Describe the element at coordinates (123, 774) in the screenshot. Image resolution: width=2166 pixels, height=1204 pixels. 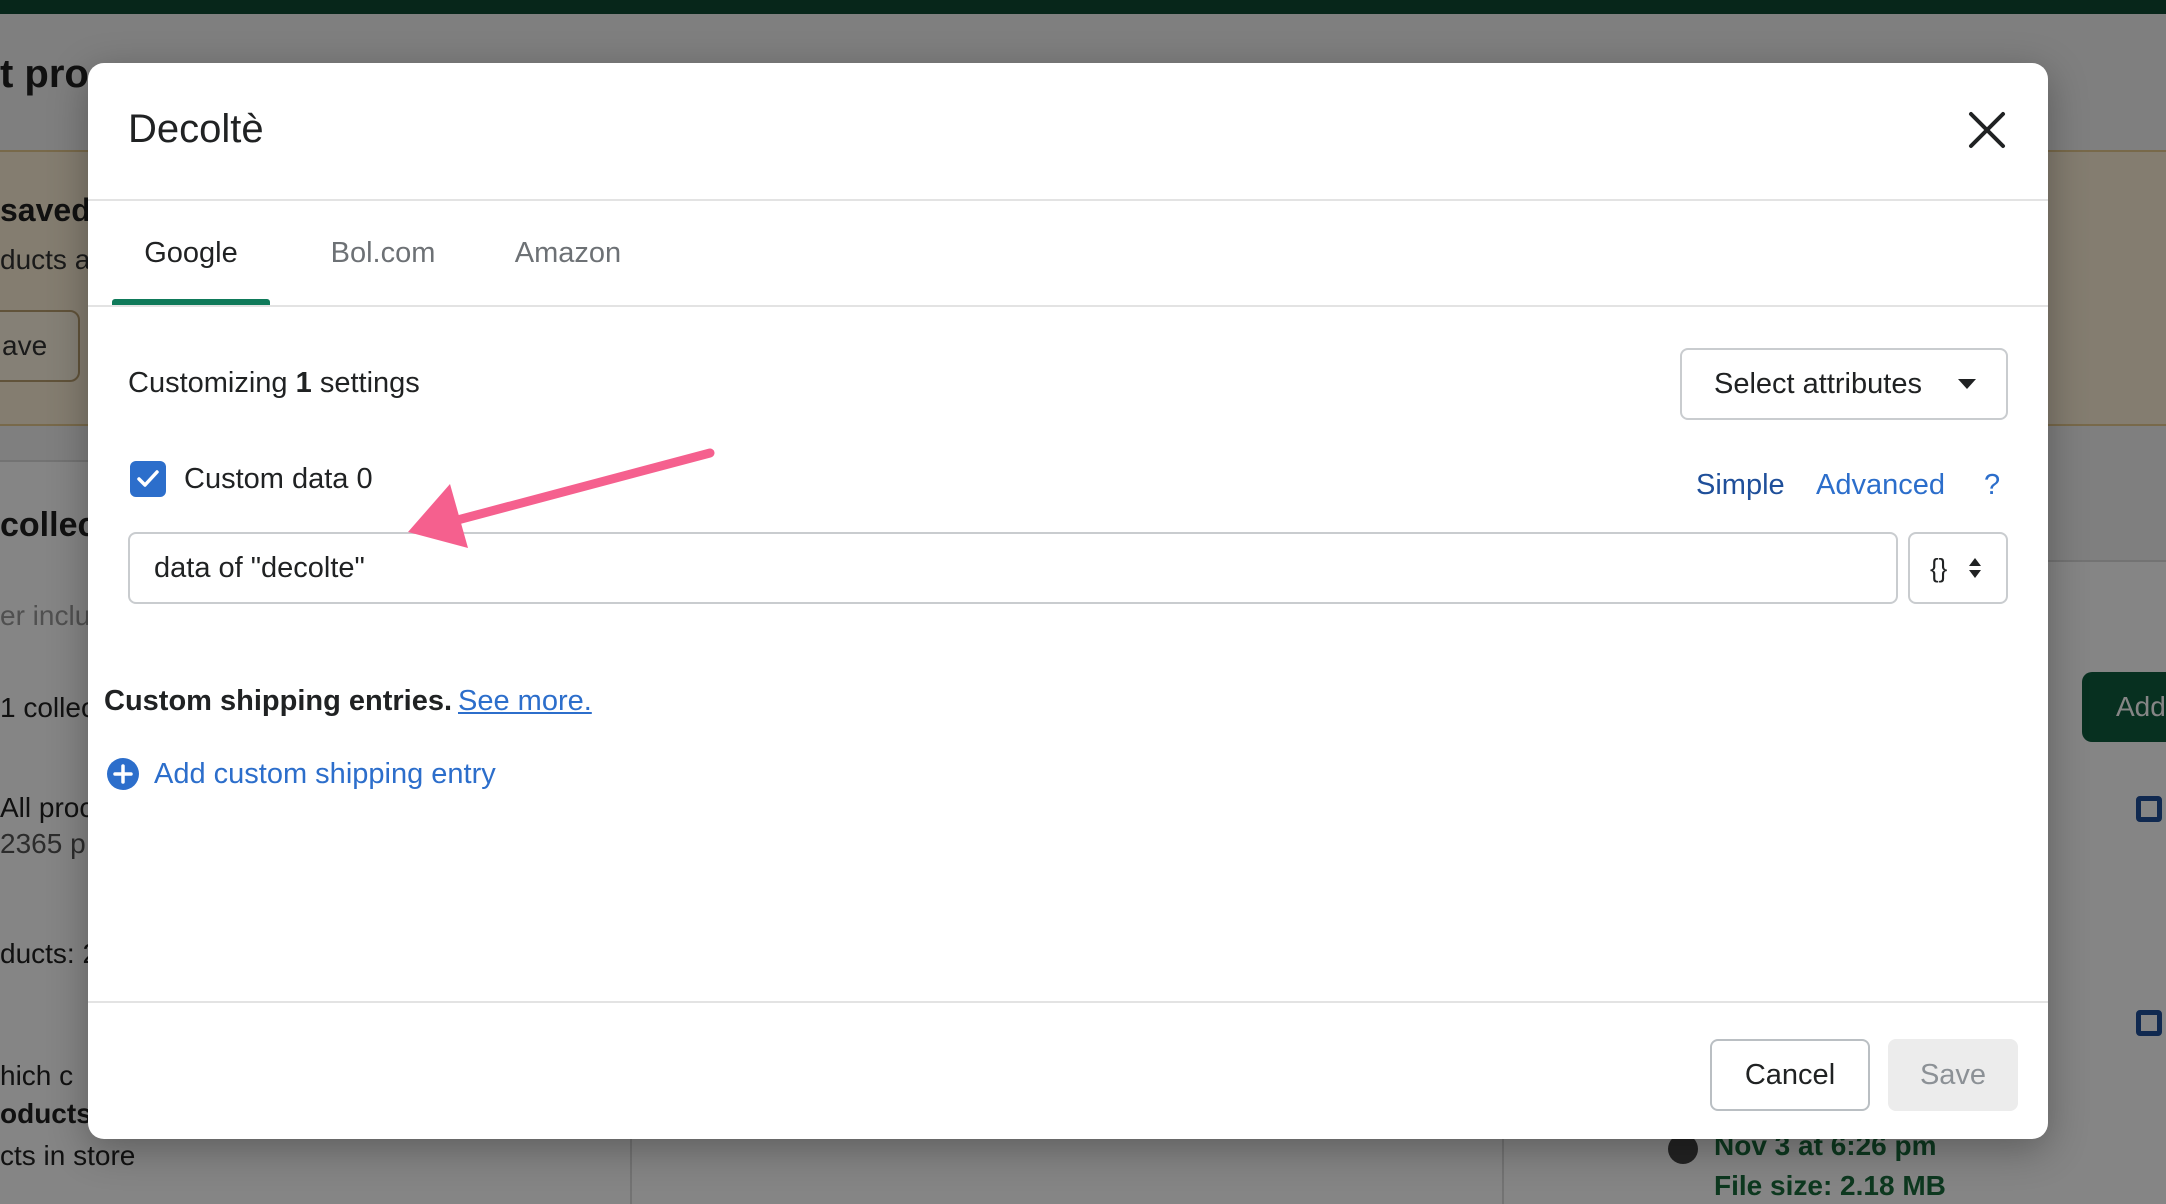
I see `plus-circle-icon` at that location.